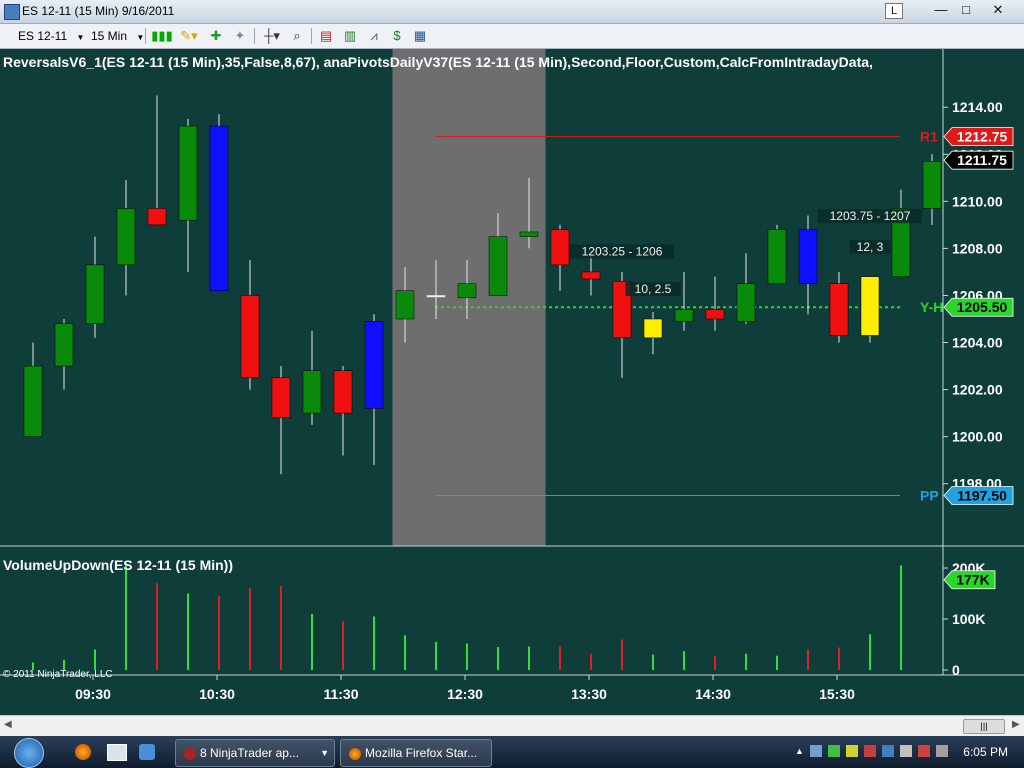  What do you see at coordinates (12, 12) in the screenshot?
I see `app-icon` at bounding box center [12, 12].